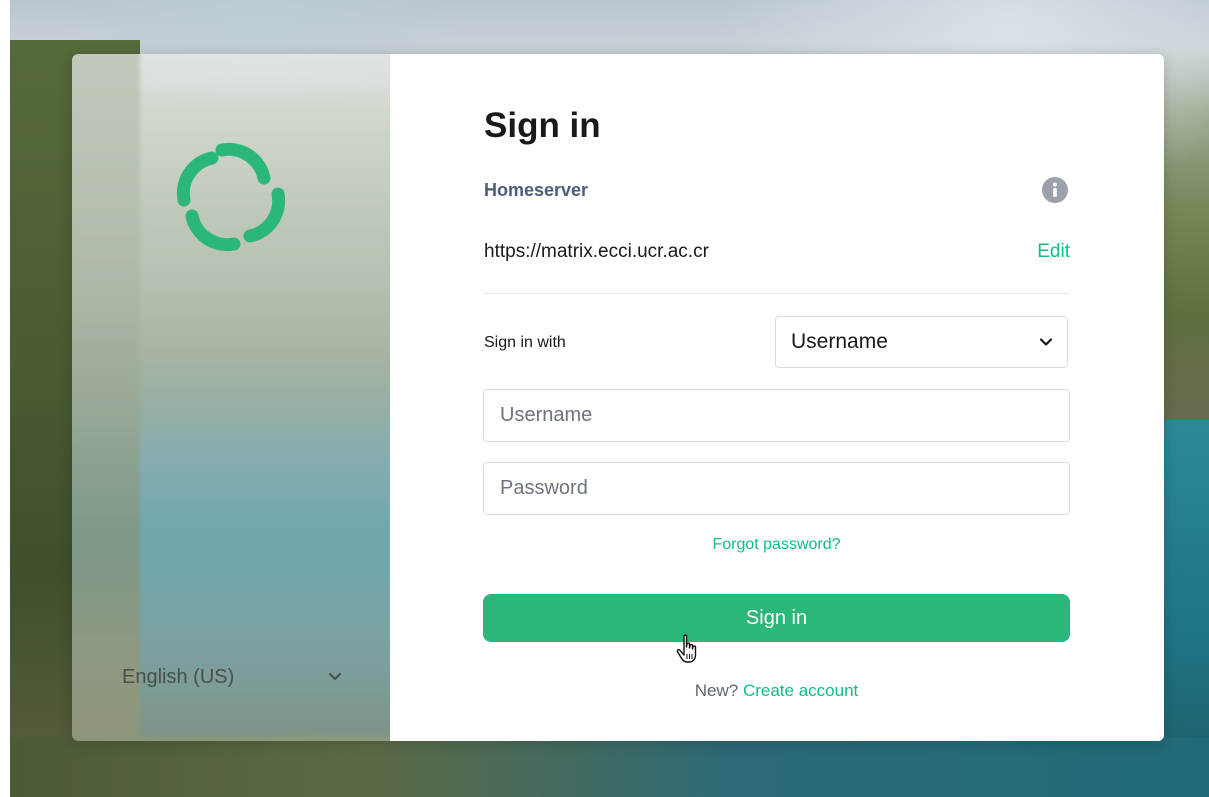  Describe the element at coordinates (1050, 252) in the screenshot. I see `edit-homeserver-link: Edit` at that location.